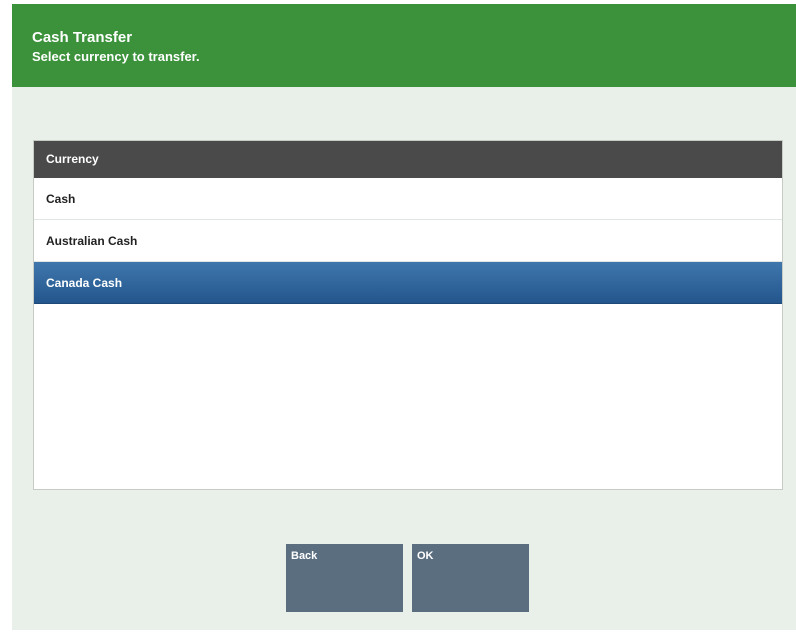 This screenshot has width=796, height=632. Describe the element at coordinates (344, 578) in the screenshot. I see `back-button: Back` at that location.